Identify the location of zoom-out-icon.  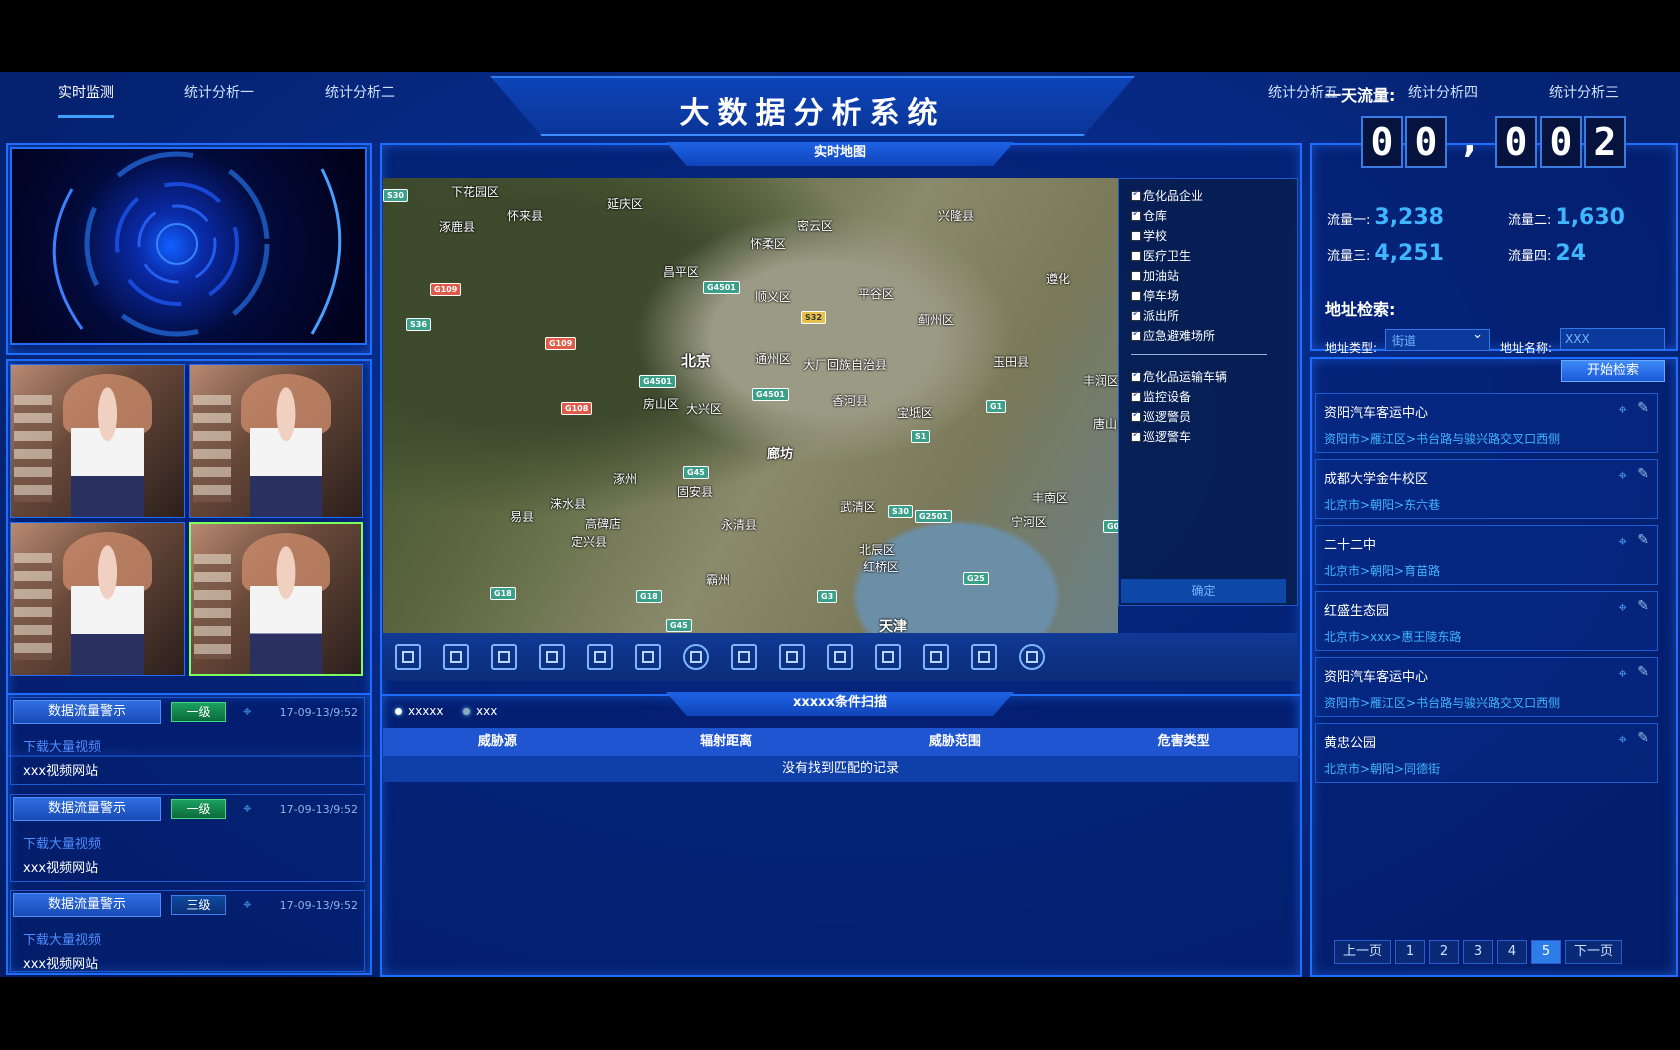
(504, 657).